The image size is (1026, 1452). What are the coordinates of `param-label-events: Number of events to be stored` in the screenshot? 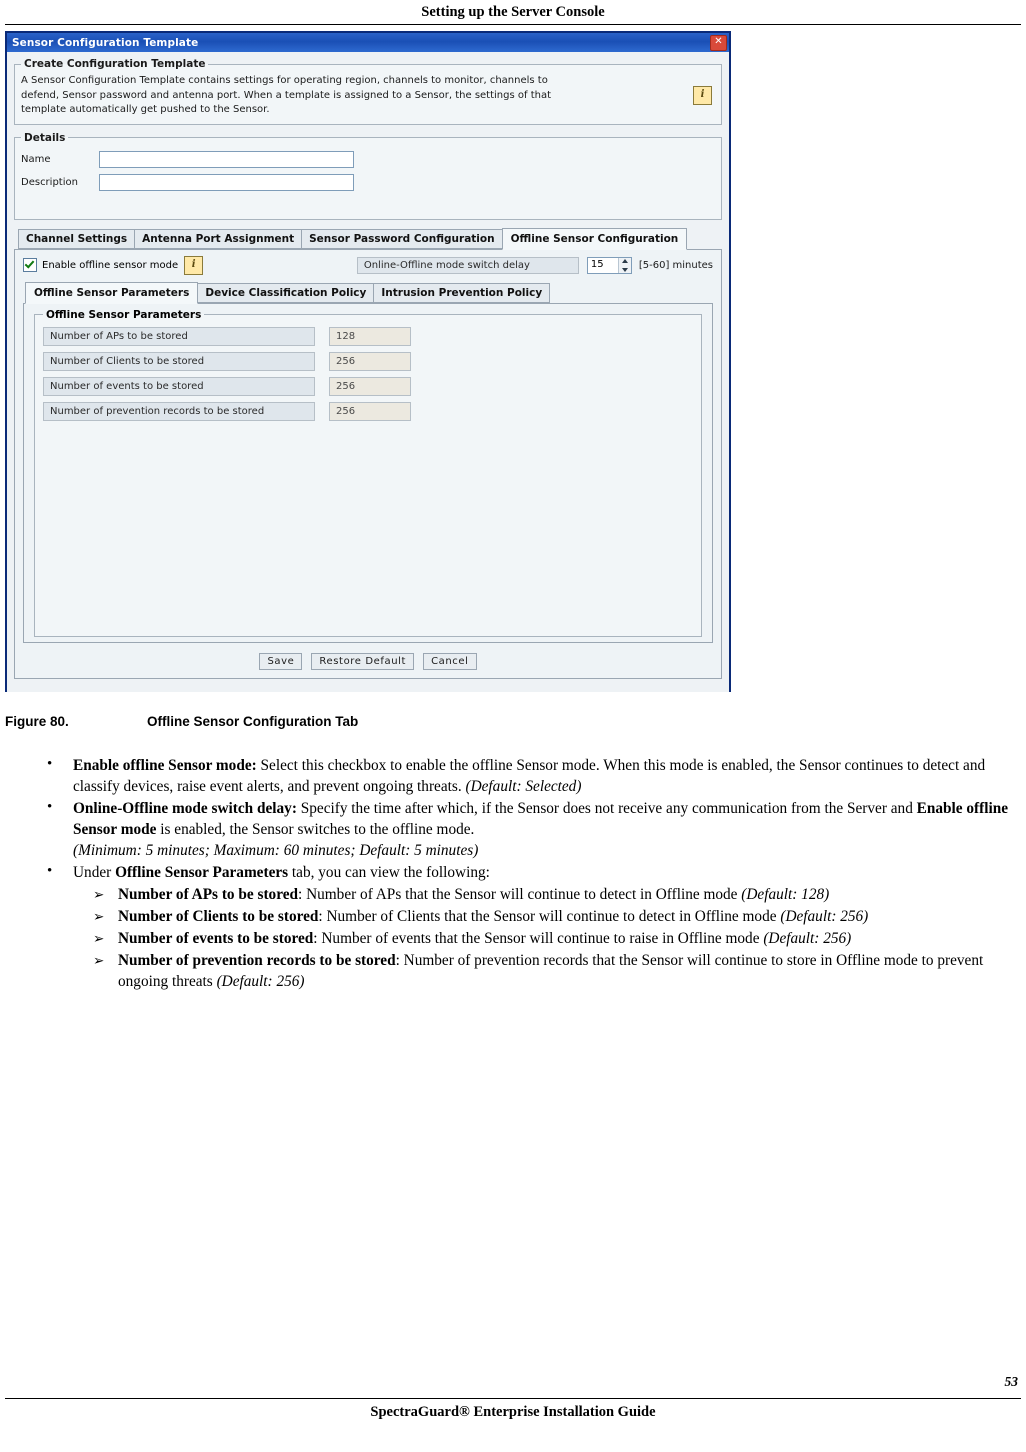 It's located at (179, 386).